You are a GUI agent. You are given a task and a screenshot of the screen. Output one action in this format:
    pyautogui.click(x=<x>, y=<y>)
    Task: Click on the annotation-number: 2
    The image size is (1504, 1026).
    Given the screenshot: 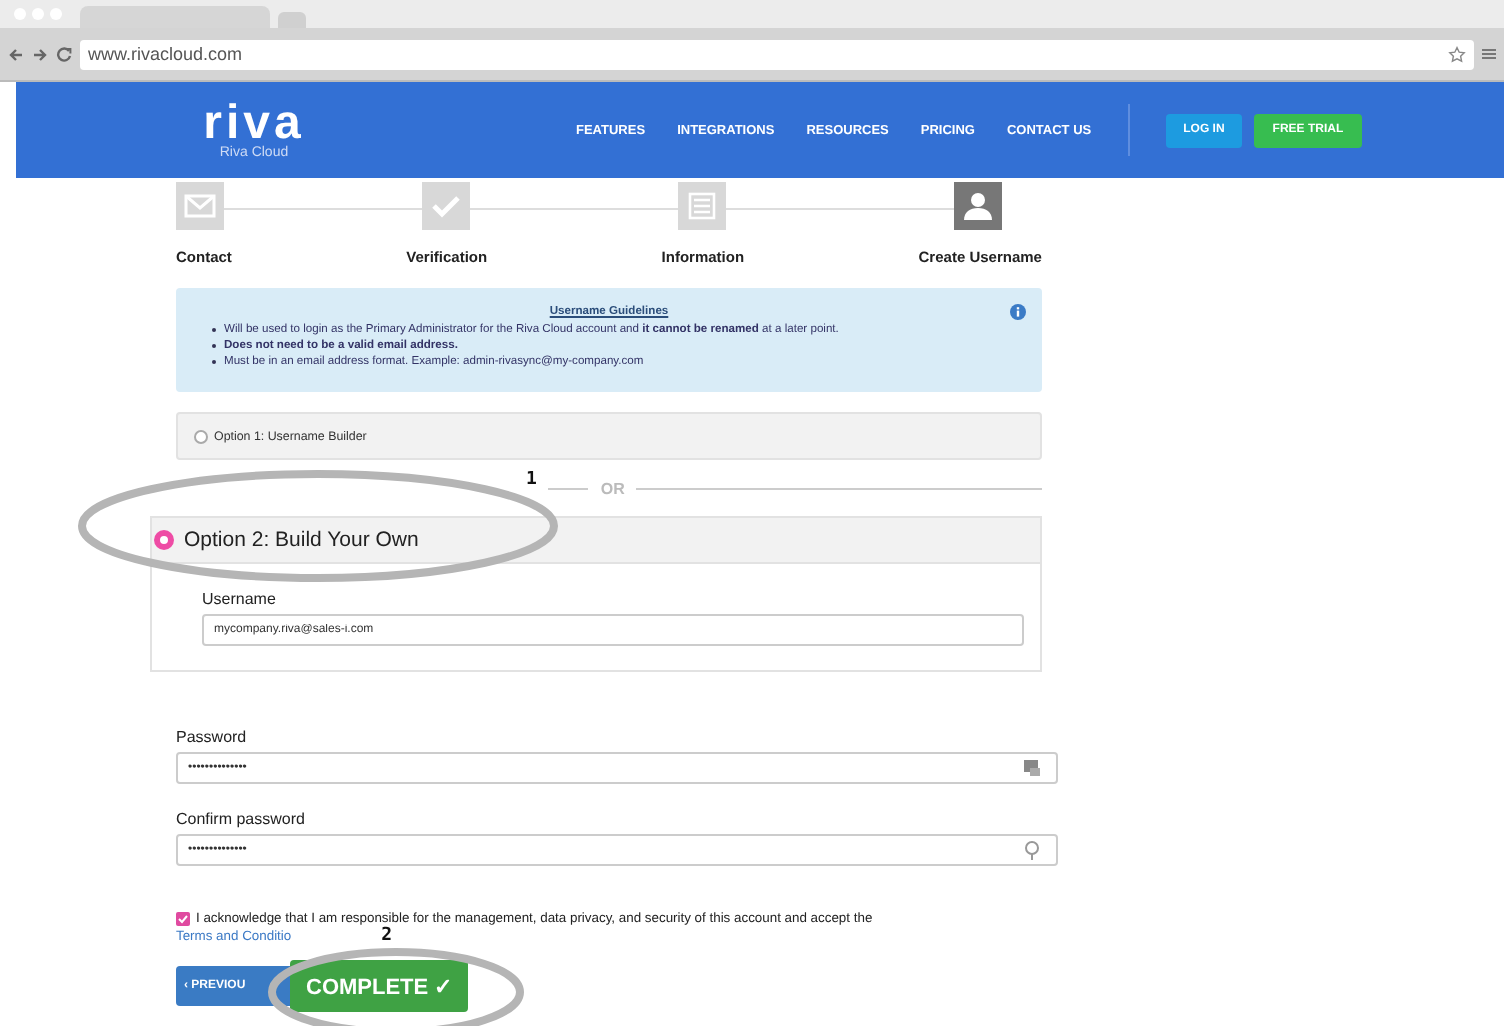 What is the action you would take?
    pyautogui.click(x=387, y=936)
    